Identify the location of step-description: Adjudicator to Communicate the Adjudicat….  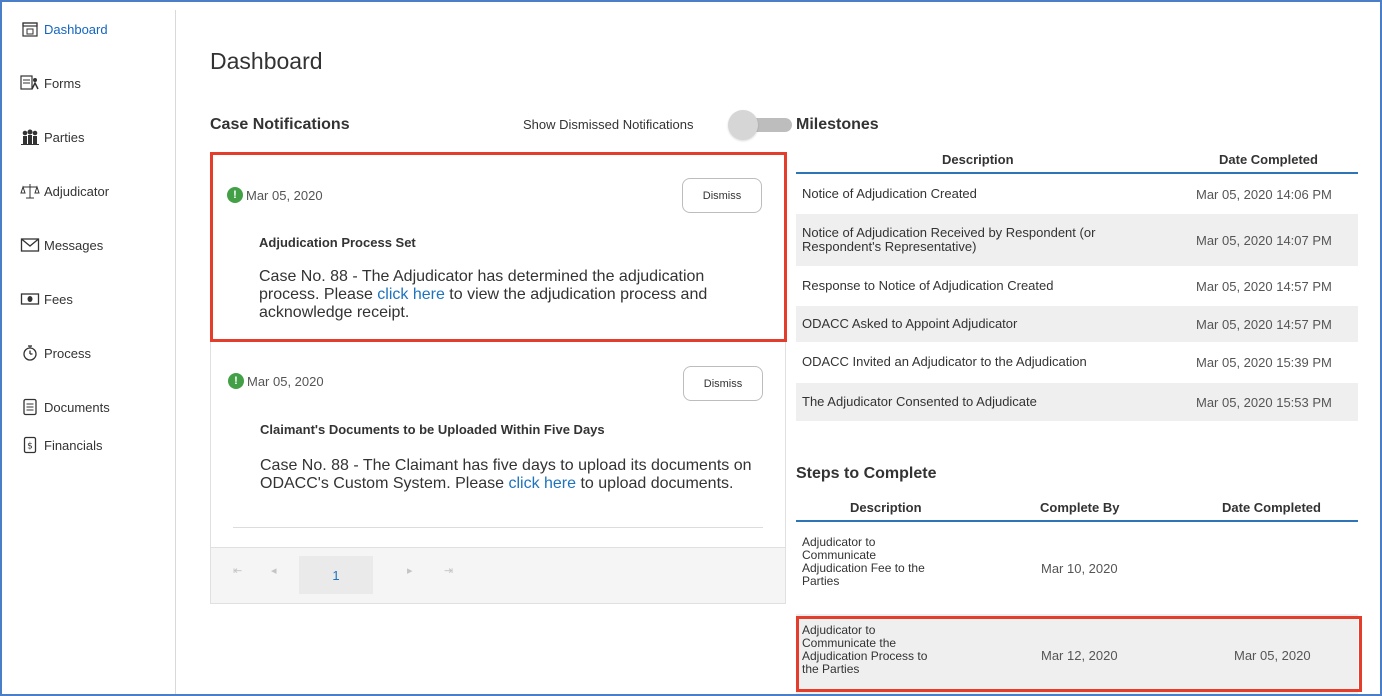
(865, 649).